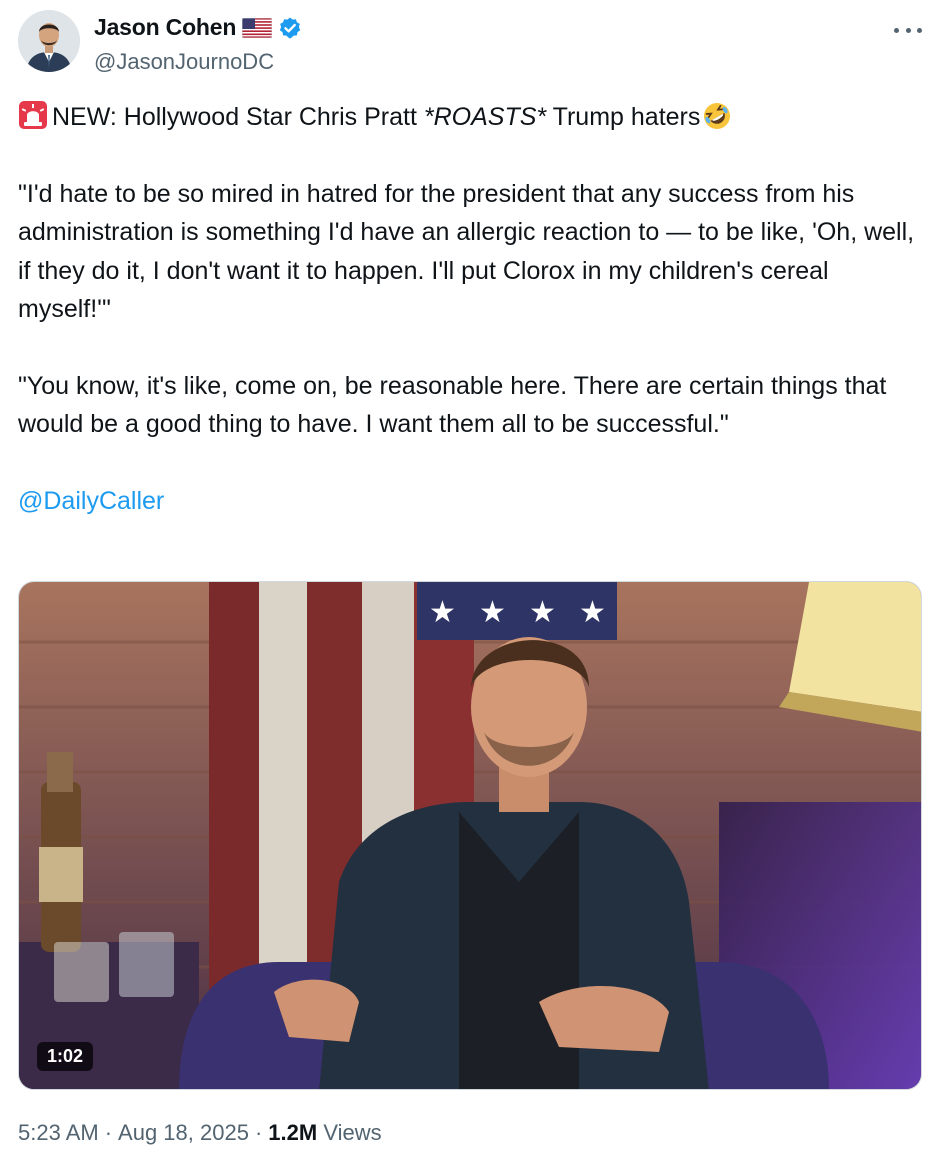 The width and height of the screenshot is (944, 1168). I want to click on views-count: 1.2M, so click(293, 1132).